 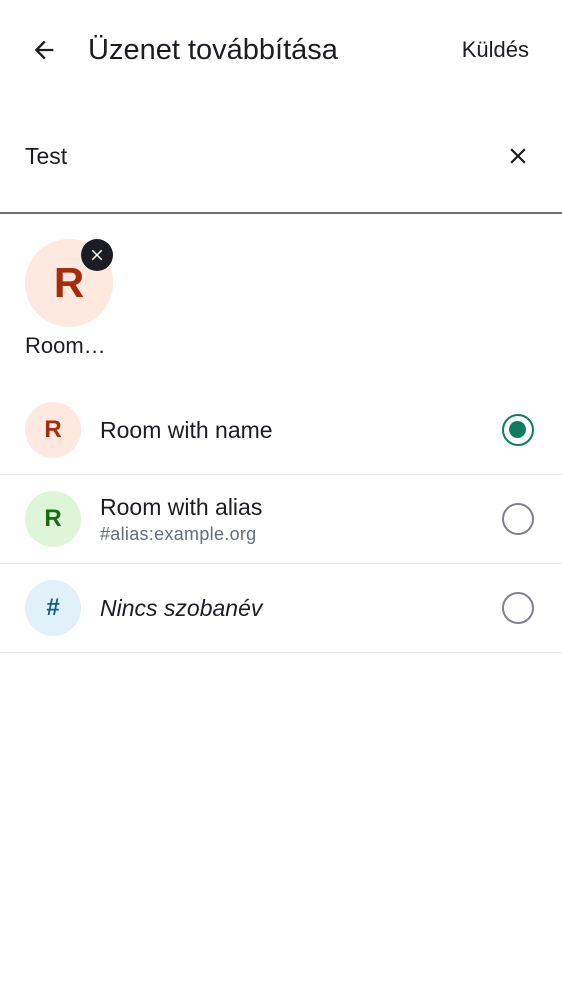 What do you see at coordinates (495, 50) in the screenshot?
I see `send-button: Küldés` at bounding box center [495, 50].